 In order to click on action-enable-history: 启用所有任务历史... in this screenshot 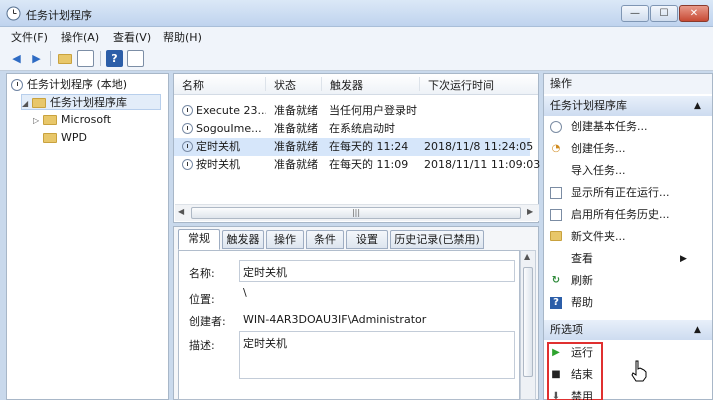, I will do `click(628, 215)`.